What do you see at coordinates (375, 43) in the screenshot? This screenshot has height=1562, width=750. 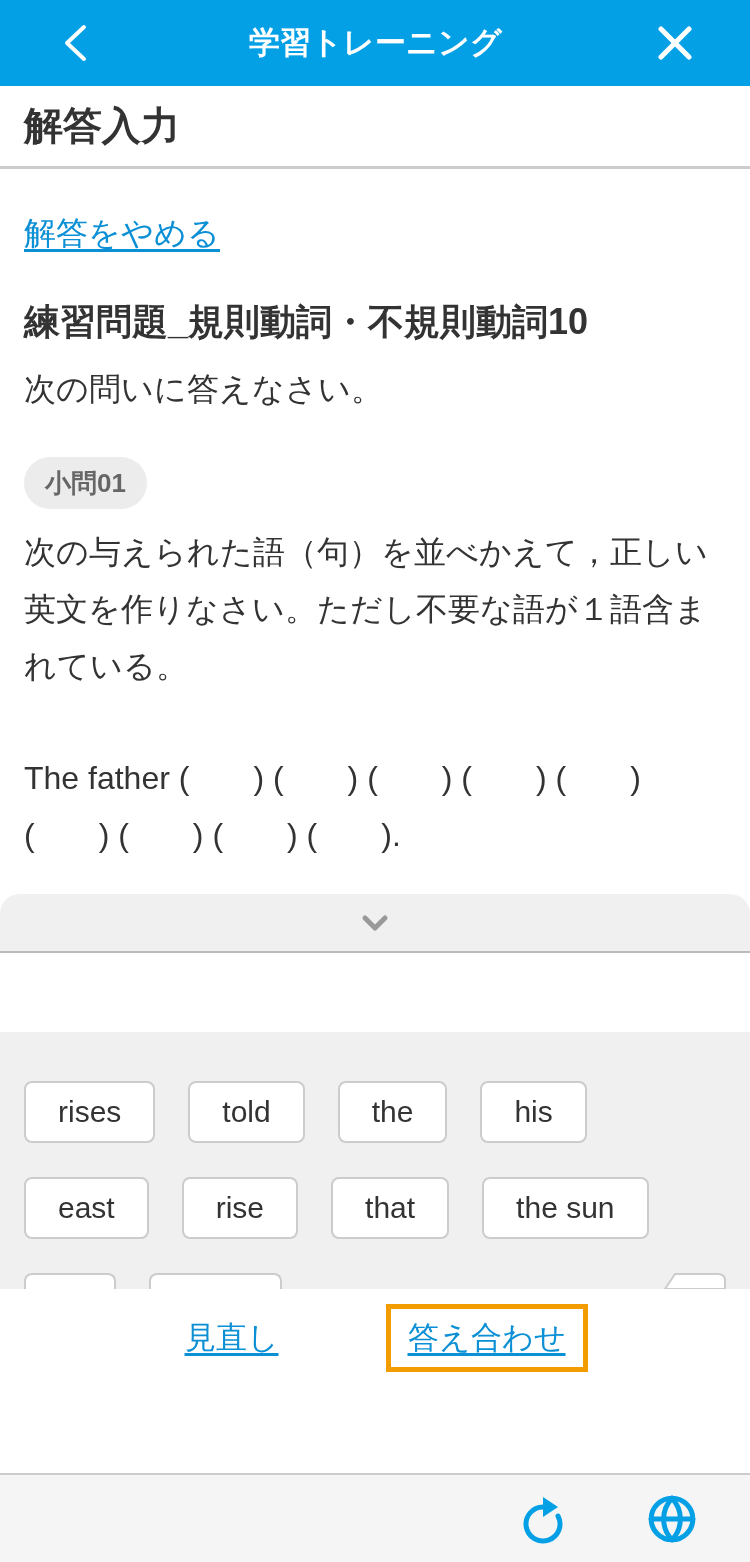 I see `header-title: 学習トレーニング` at bounding box center [375, 43].